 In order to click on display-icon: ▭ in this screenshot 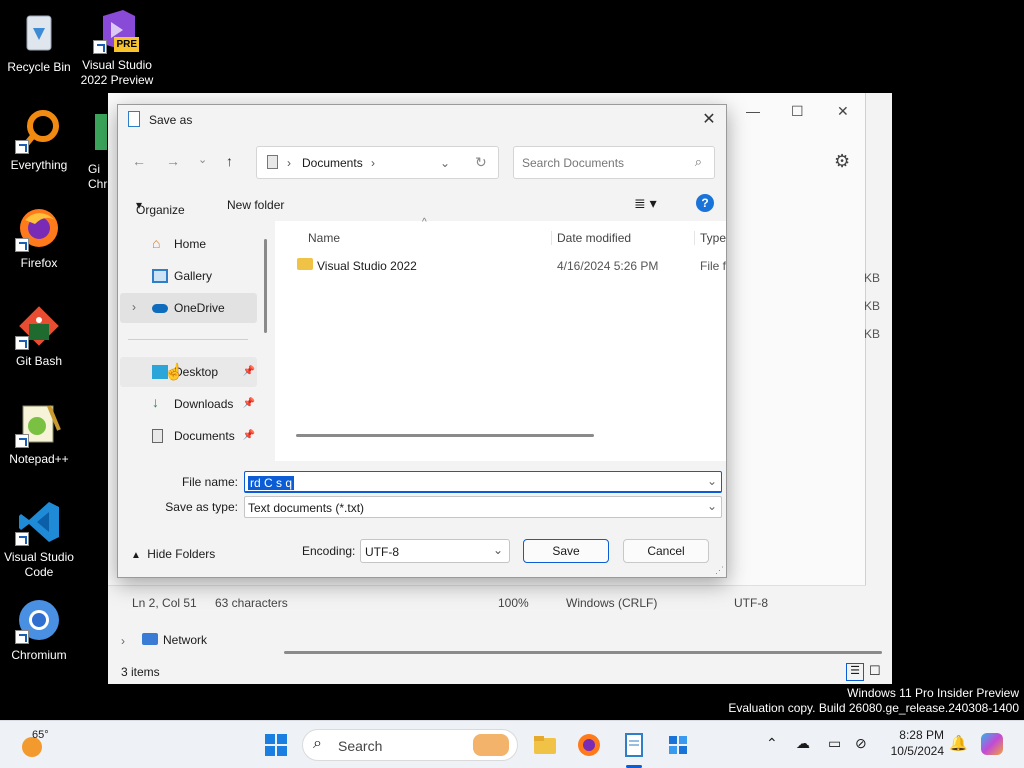, I will do `click(834, 743)`.